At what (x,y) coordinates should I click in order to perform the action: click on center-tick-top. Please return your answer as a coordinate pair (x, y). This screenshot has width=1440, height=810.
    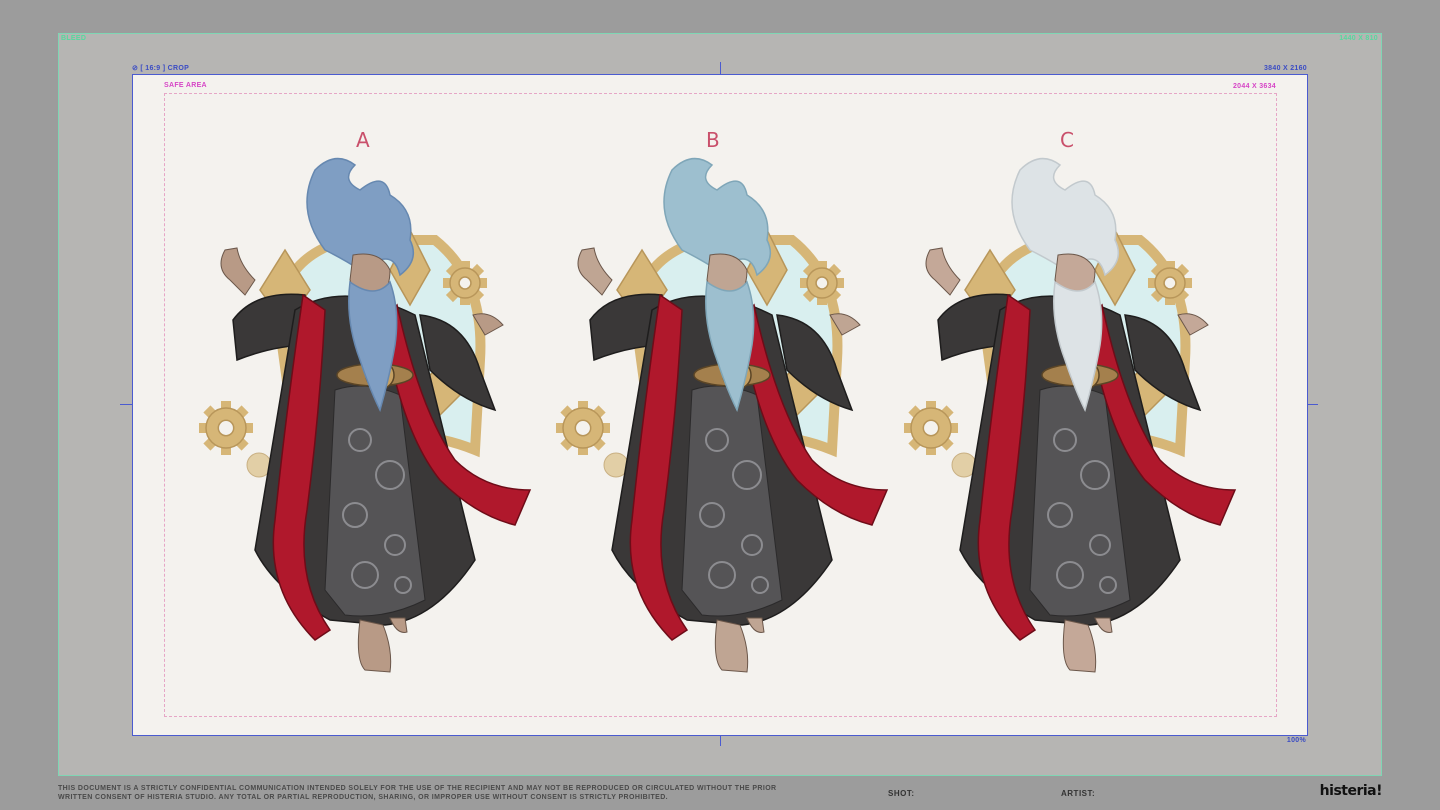
    Looking at the image, I should click on (720, 68).